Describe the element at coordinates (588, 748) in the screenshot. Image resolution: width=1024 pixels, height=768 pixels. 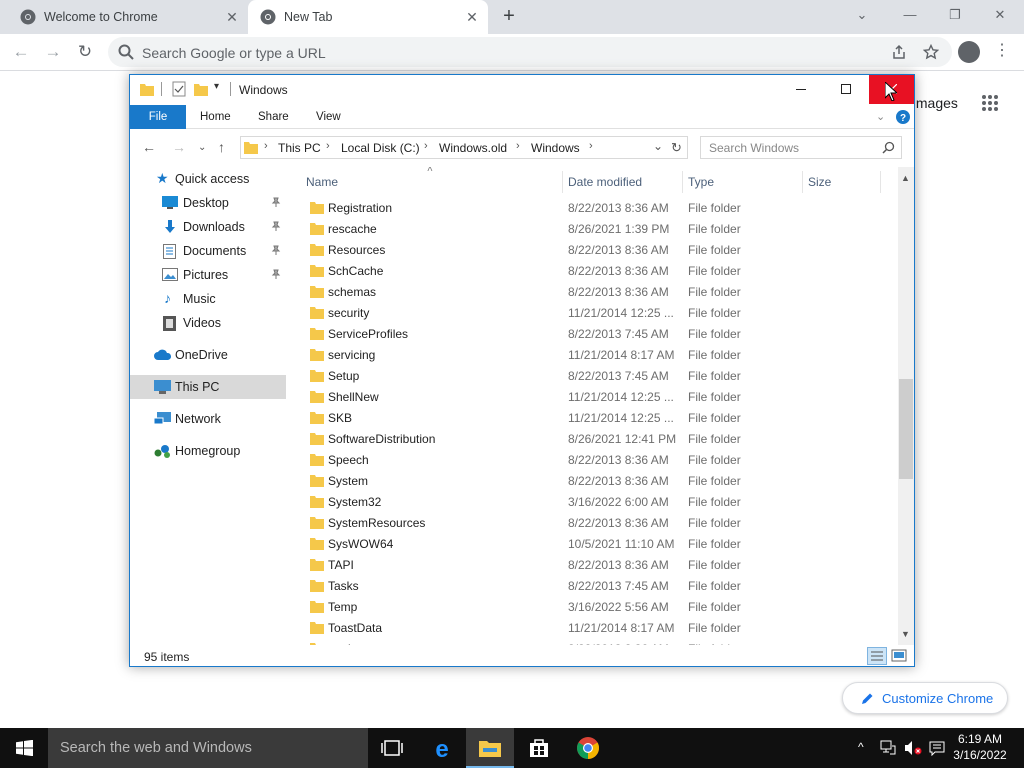
I see `taskbar-chrome-button` at that location.